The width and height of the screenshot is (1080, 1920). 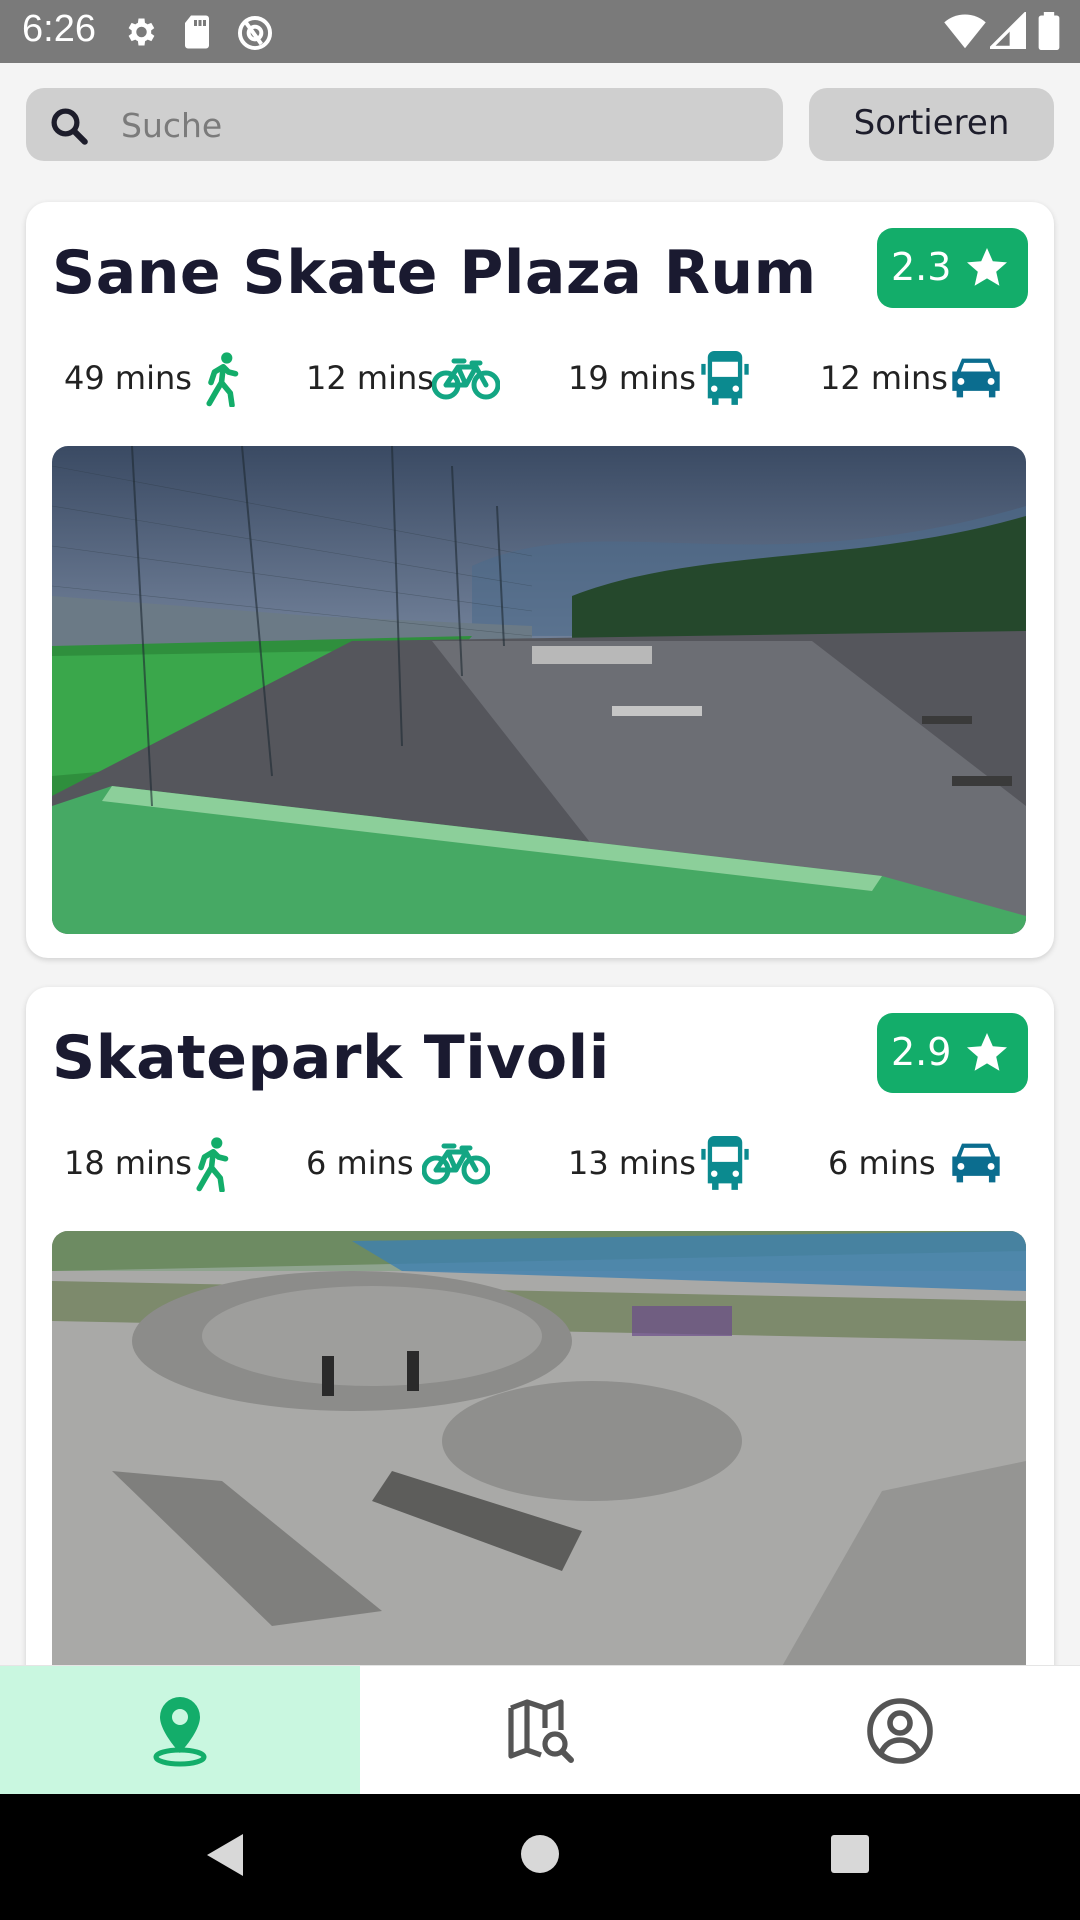 What do you see at coordinates (331, 1058) in the screenshot?
I see `skatepark-name: Skatepark Tivoli` at bounding box center [331, 1058].